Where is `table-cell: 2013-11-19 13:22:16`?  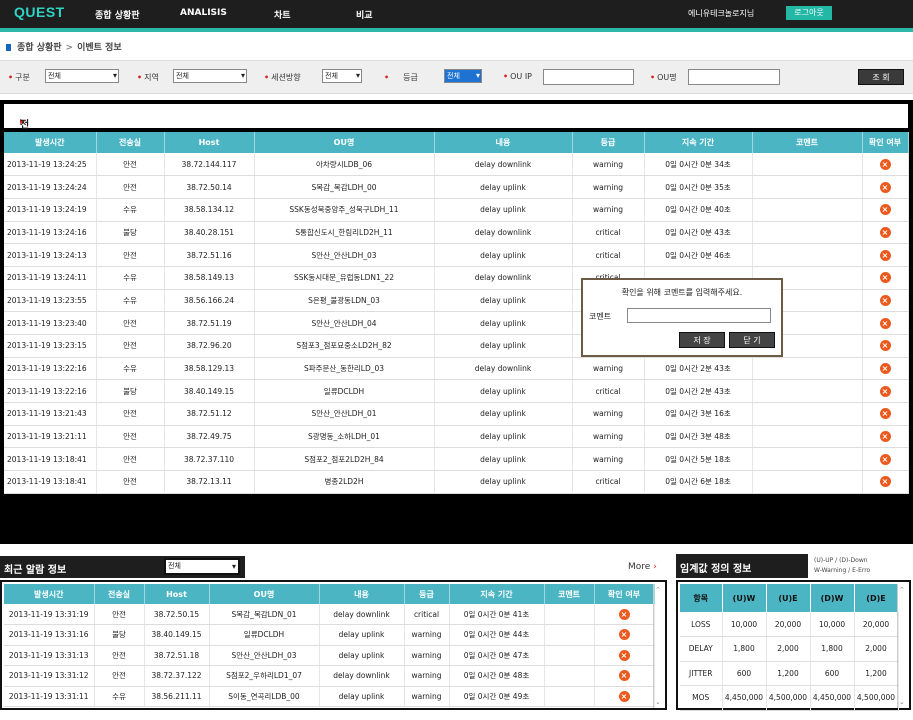 table-cell: 2013-11-19 13:22:16 is located at coordinates (50, 391).